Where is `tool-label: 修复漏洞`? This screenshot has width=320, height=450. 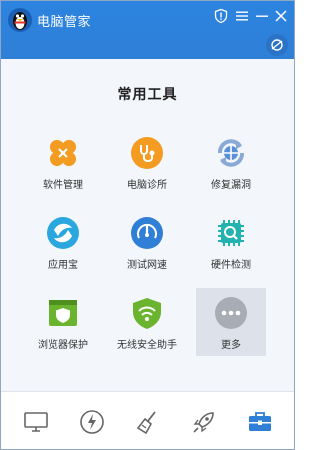
tool-label: 修复漏洞 is located at coordinates (231, 185).